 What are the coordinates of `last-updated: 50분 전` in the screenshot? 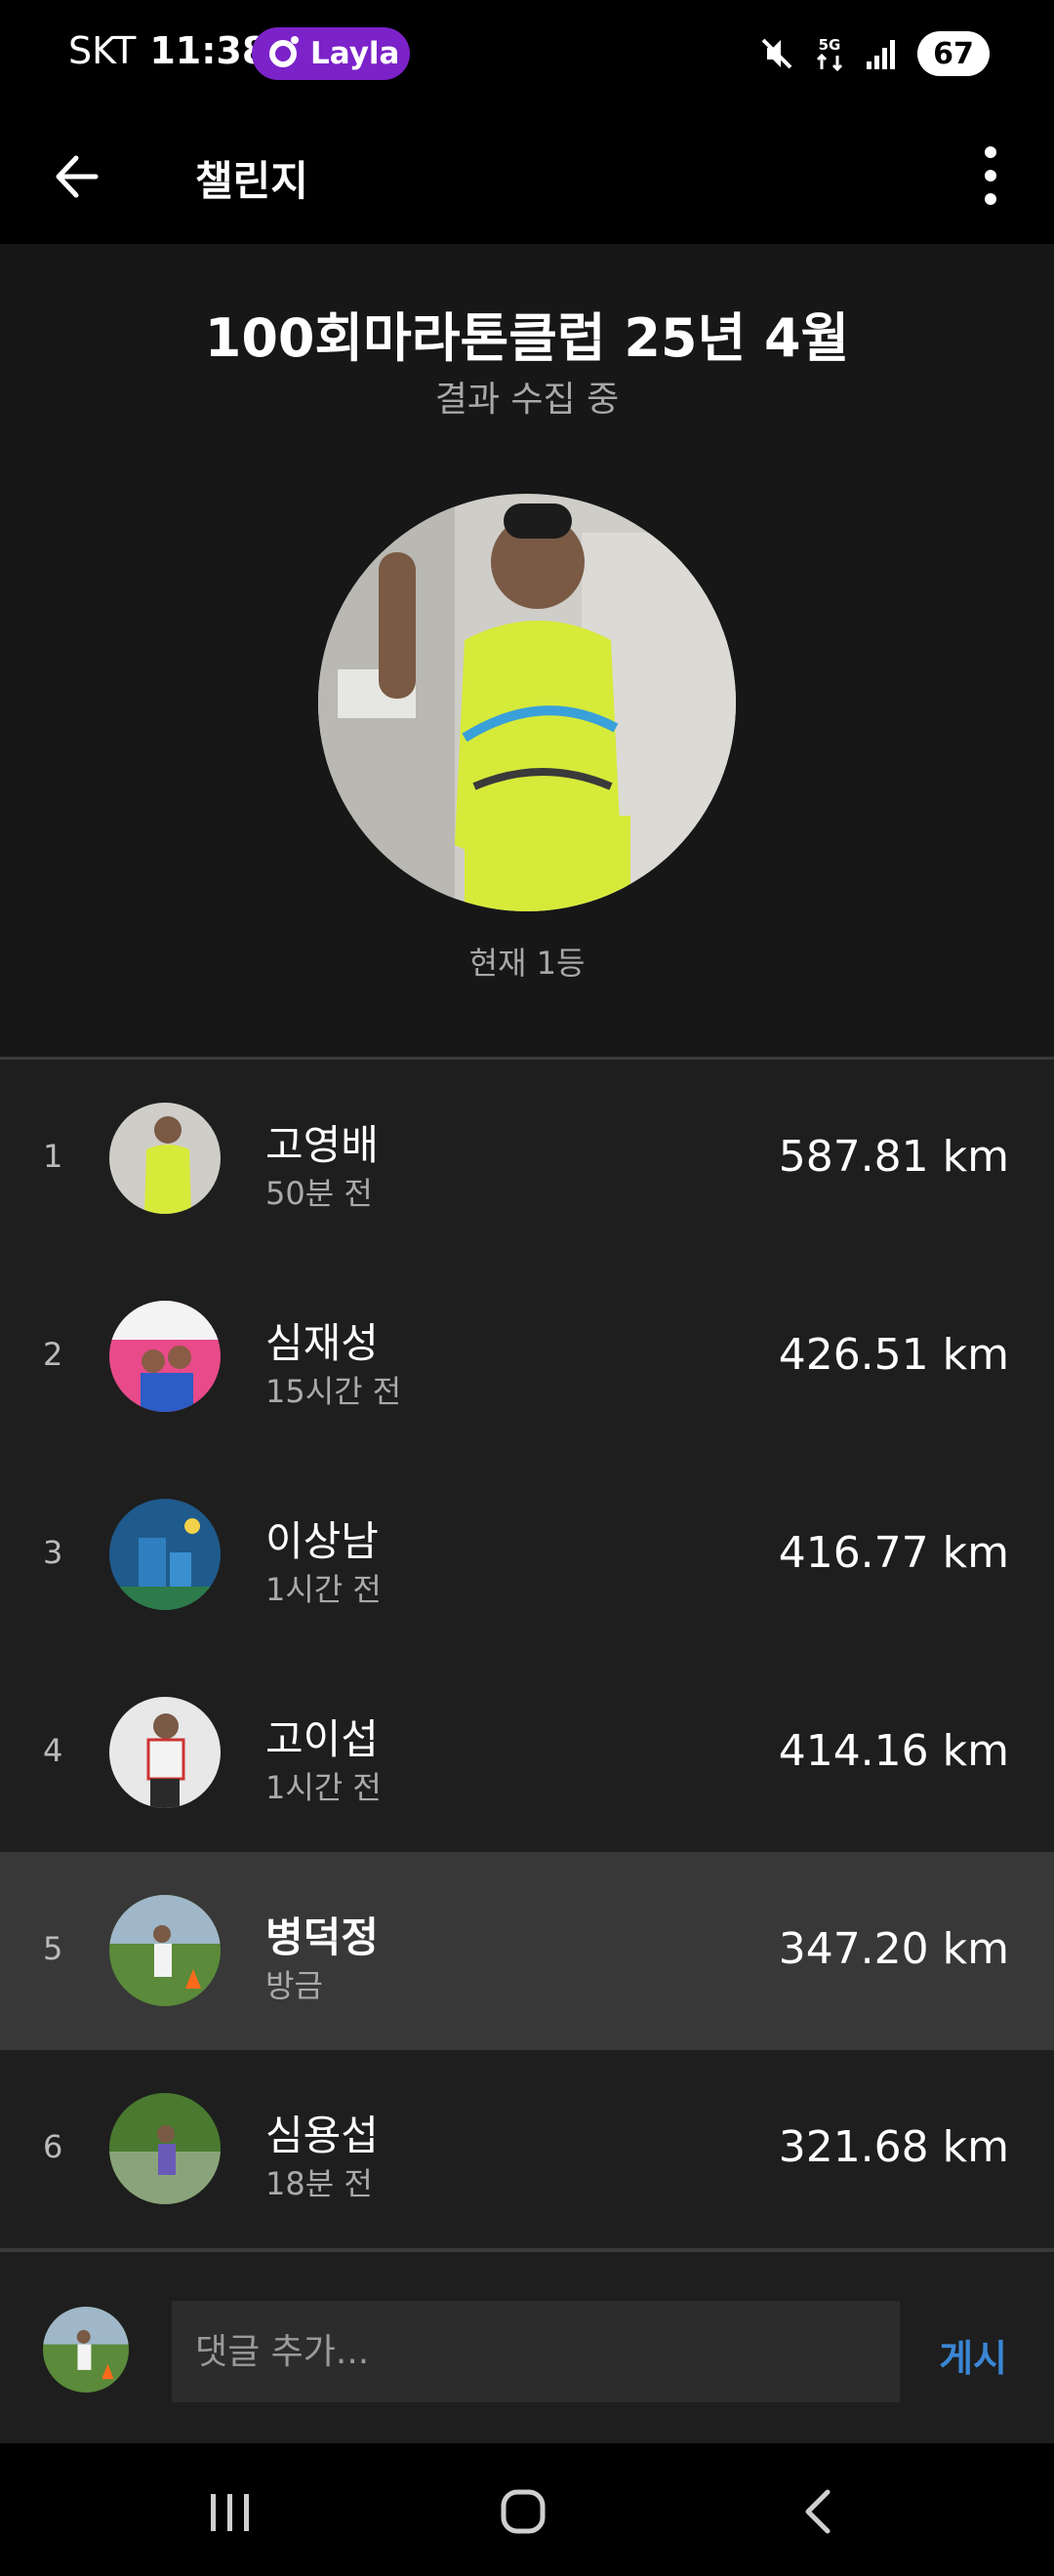 It's located at (319, 1193).